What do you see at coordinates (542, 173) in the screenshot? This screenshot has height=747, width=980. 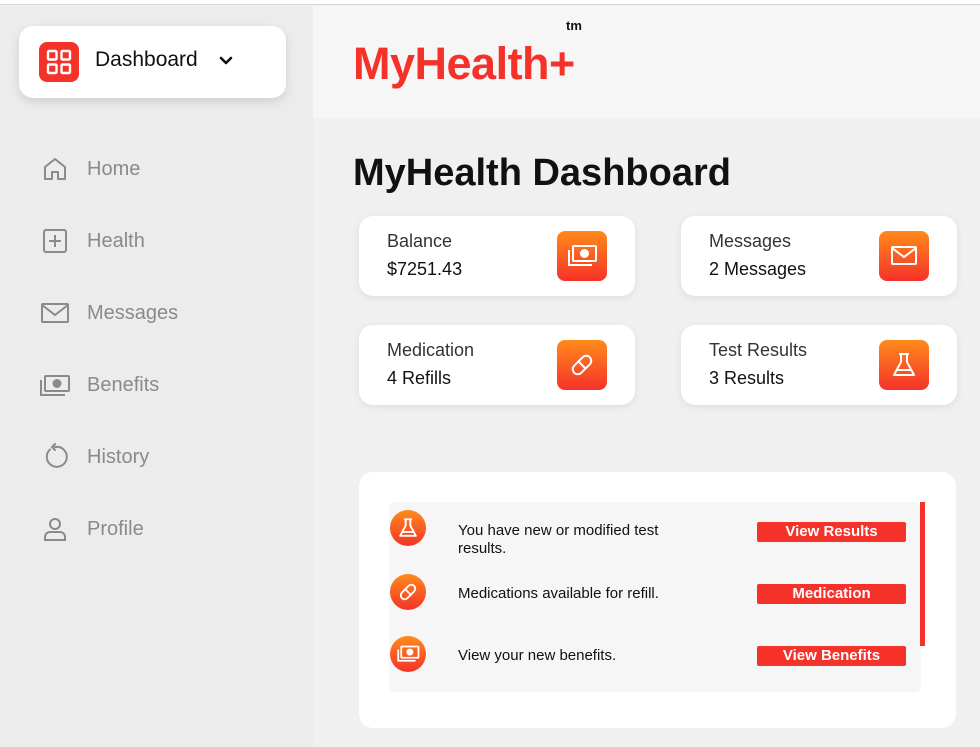 I see `page-title: MyHealth Dashboard` at bounding box center [542, 173].